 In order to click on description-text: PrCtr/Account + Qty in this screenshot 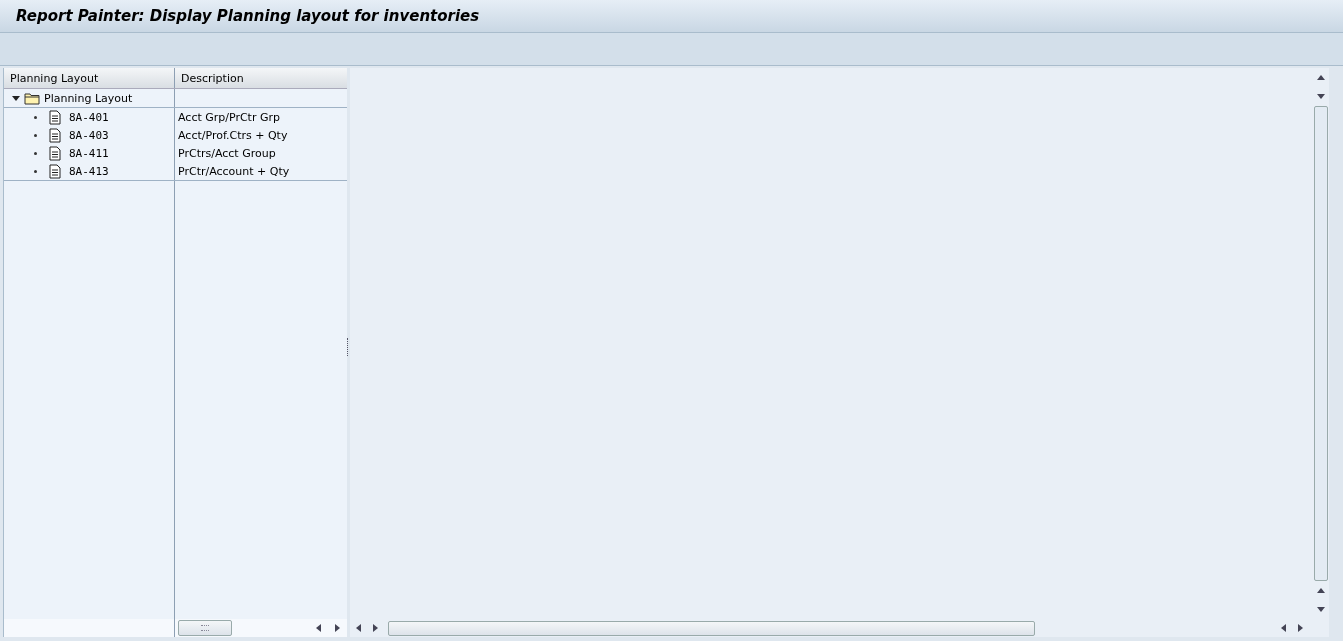, I will do `click(234, 171)`.